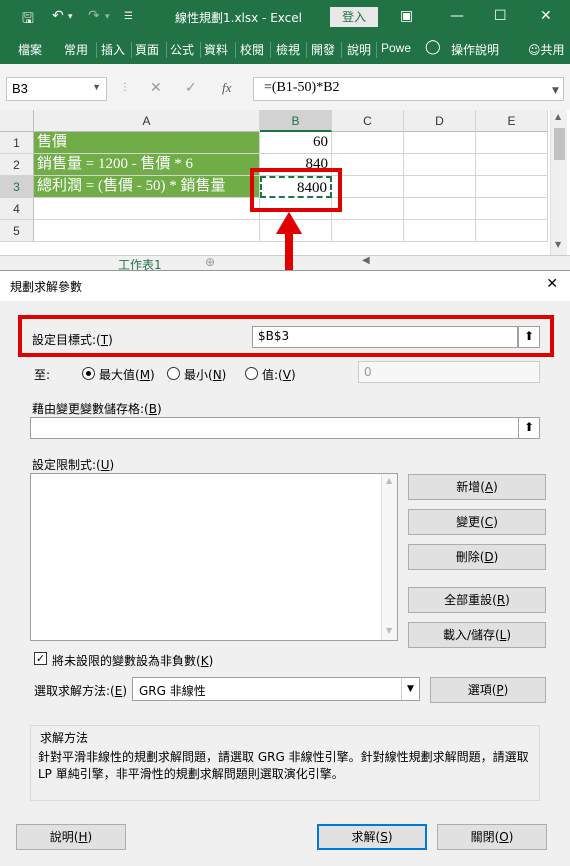  I want to click on constraints-list: ▲ ▼, so click(214, 557).